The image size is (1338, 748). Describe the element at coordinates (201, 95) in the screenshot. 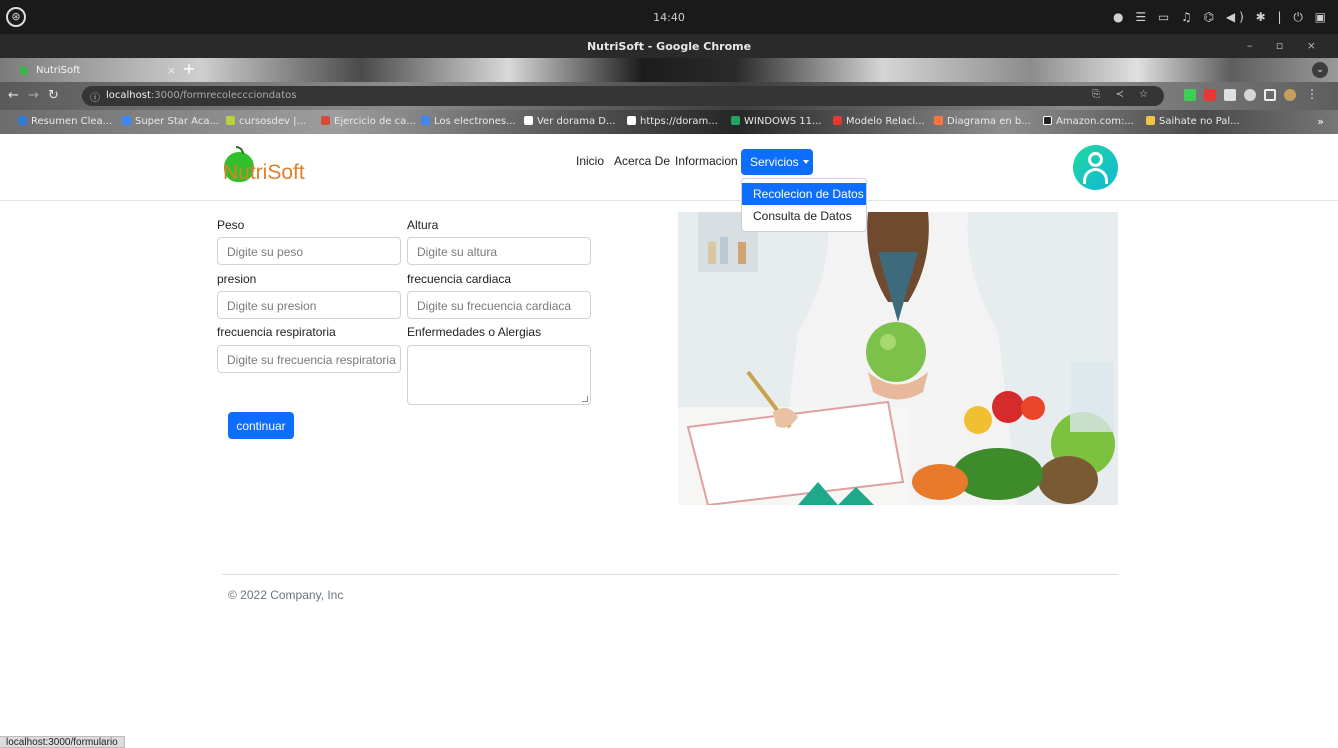

I see `url-text: localhost:3000/formrecoleccciondatos` at that location.